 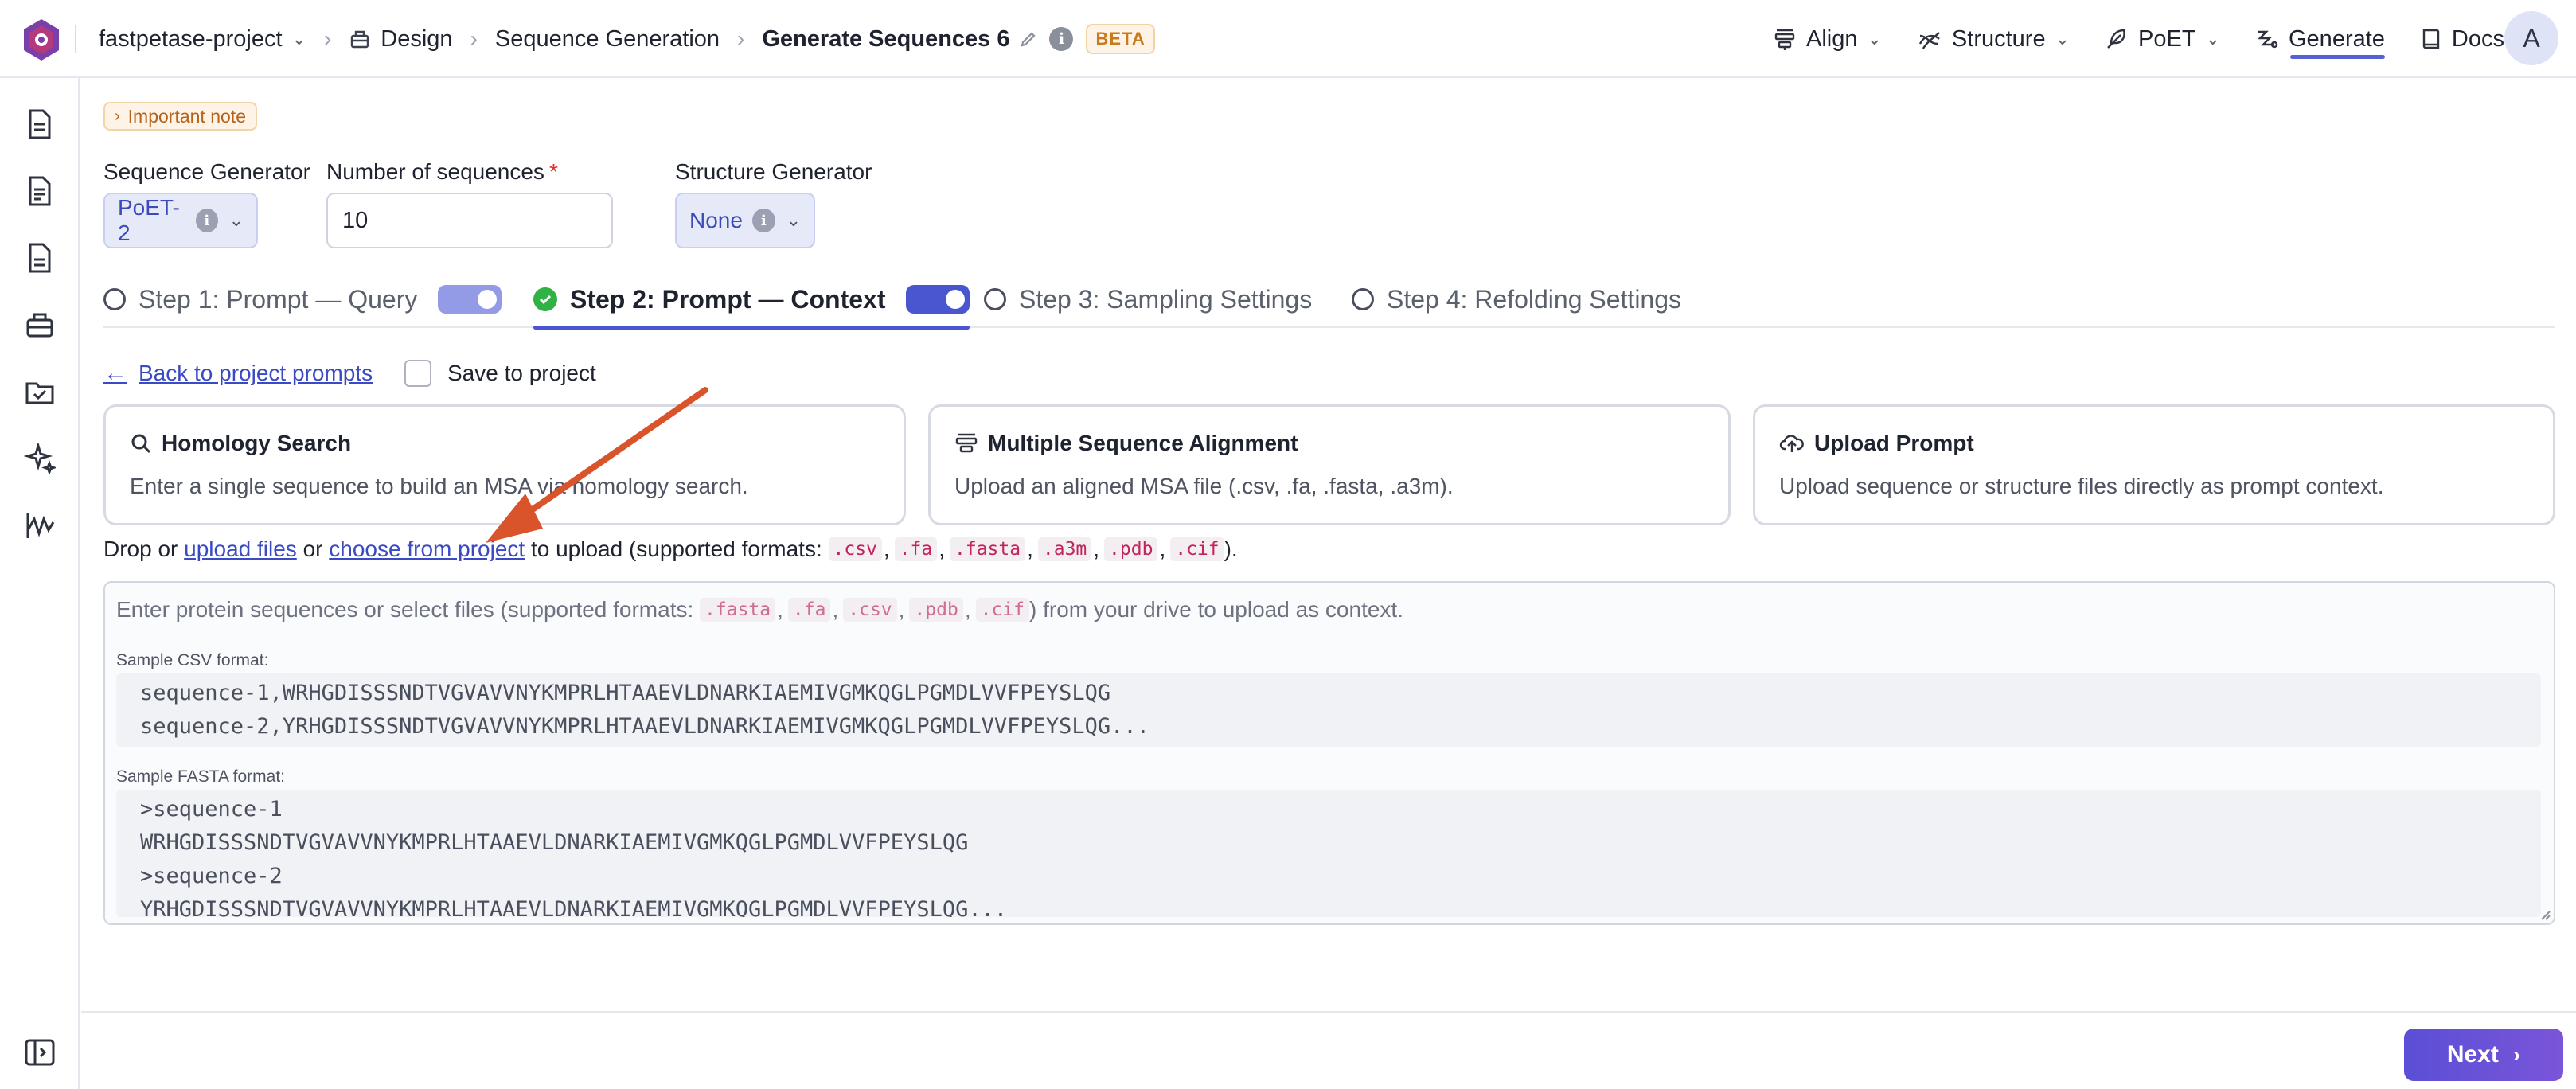 I want to click on sample-fasta-line: >sequence-1, so click(x=211, y=809).